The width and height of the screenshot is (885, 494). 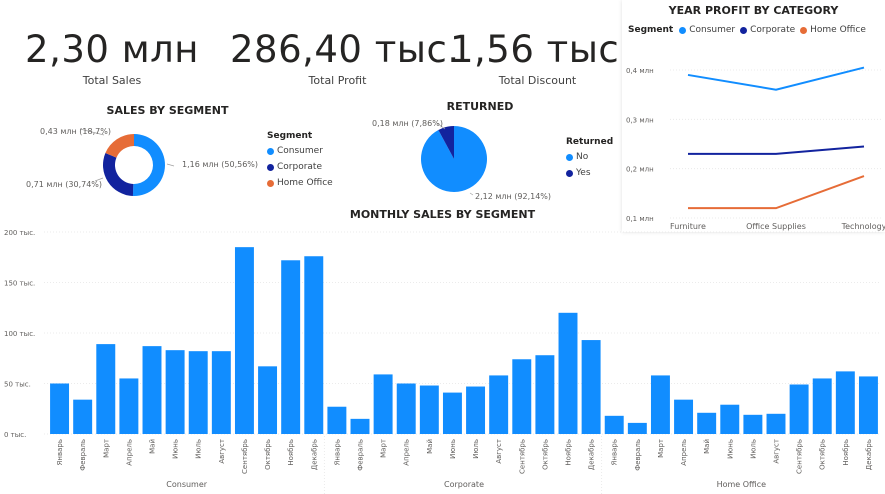 I want to click on legend-item-no: No, so click(x=589, y=157).